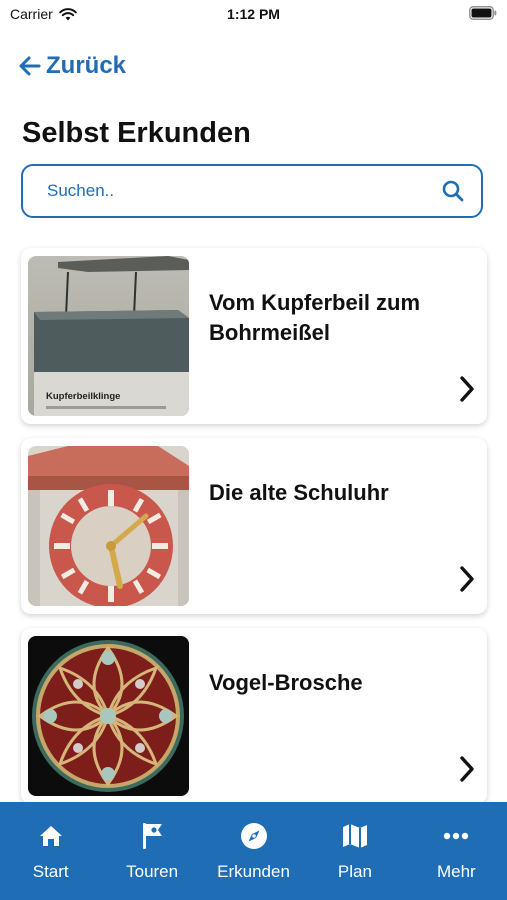 This screenshot has width=507, height=900. I want to click on card-title: Vogel-Brosche, so click(286, 682).